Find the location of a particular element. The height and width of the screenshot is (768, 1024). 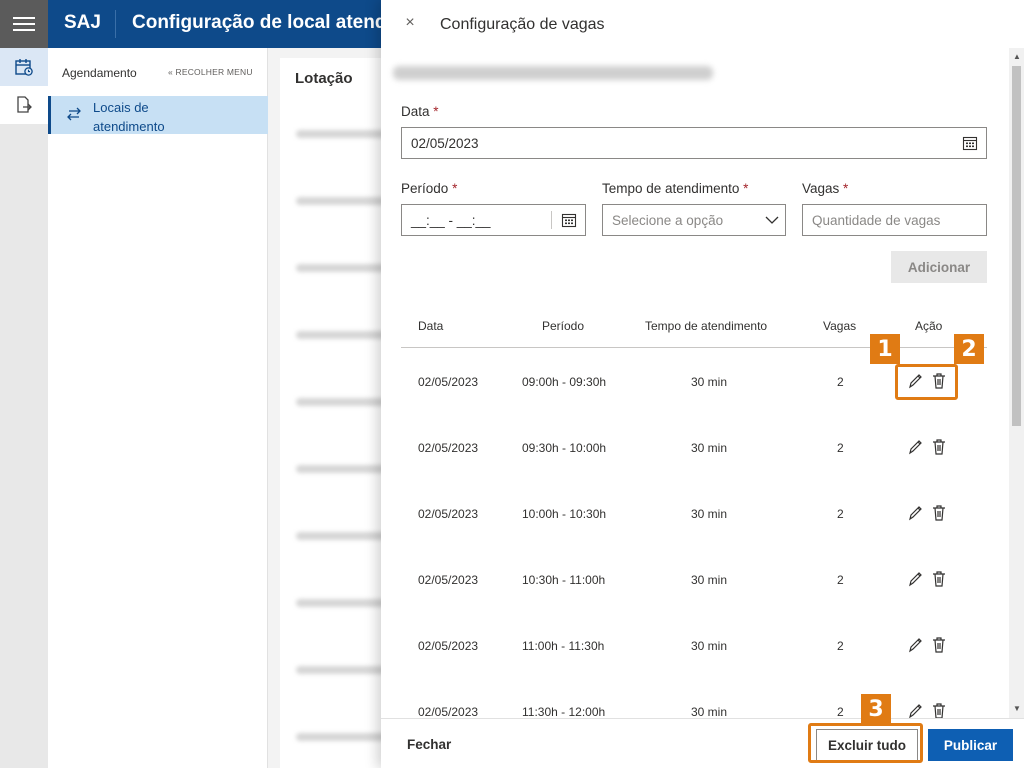

lotacao-title: Lotação is located at coordinates (324, 78).